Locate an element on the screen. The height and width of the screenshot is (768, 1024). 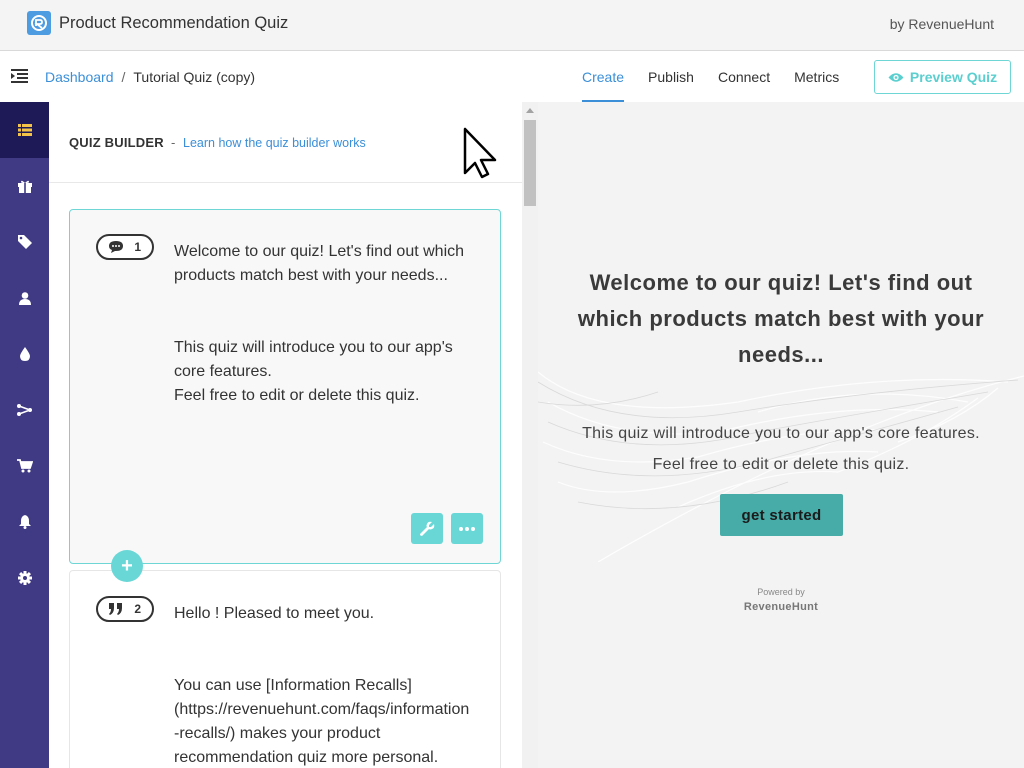
sidebar-item-notifications is located at coordinates (24, 522).